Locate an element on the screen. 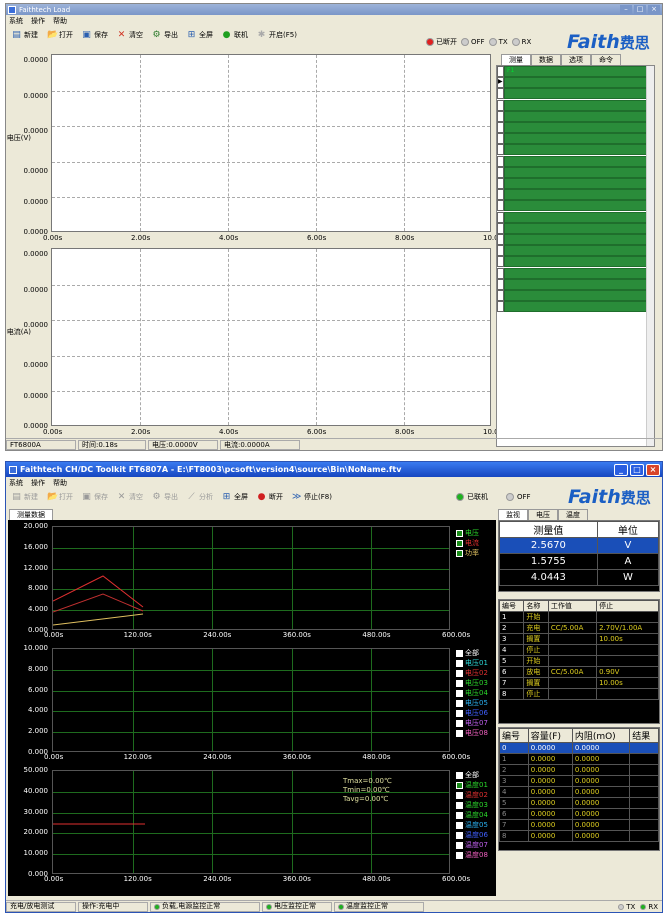 This screenshot has height=917, width=668. legend-item: 温度01 is located at coordinates (472, 785).